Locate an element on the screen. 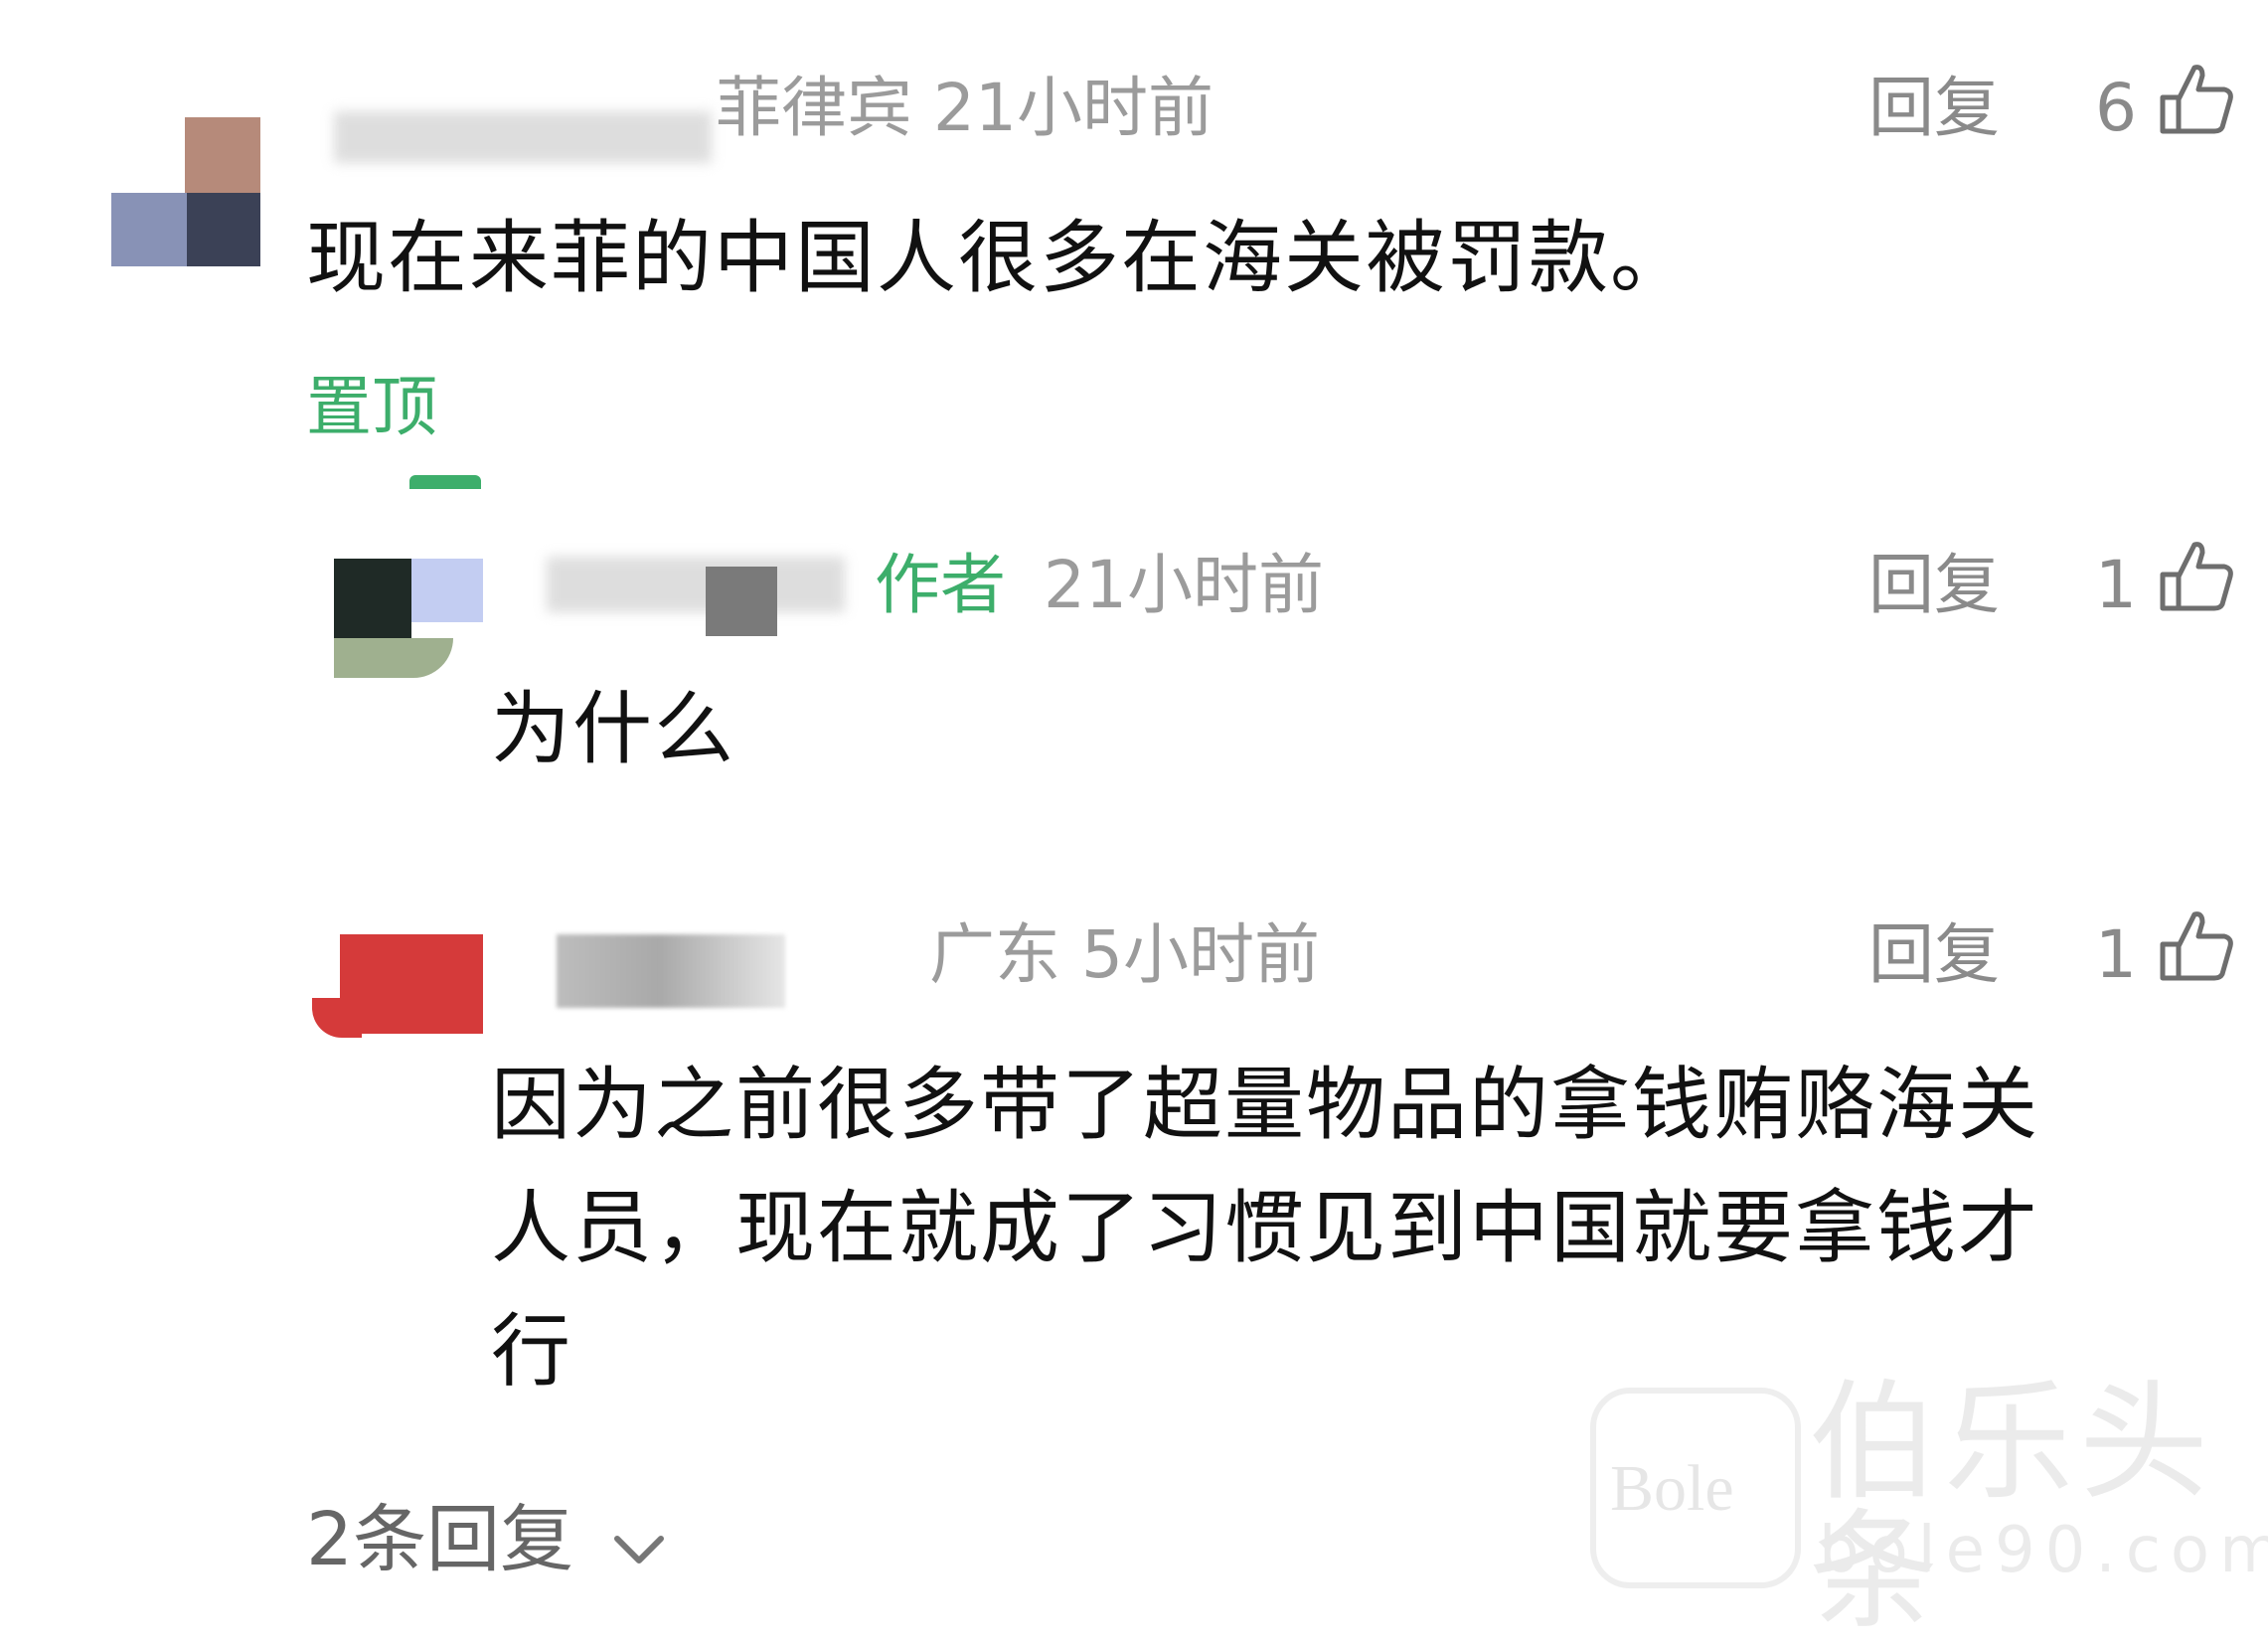 This screenshot has width=2268, height=1647. watermark-badge: Bole is located at coordinates (1696, 1488).